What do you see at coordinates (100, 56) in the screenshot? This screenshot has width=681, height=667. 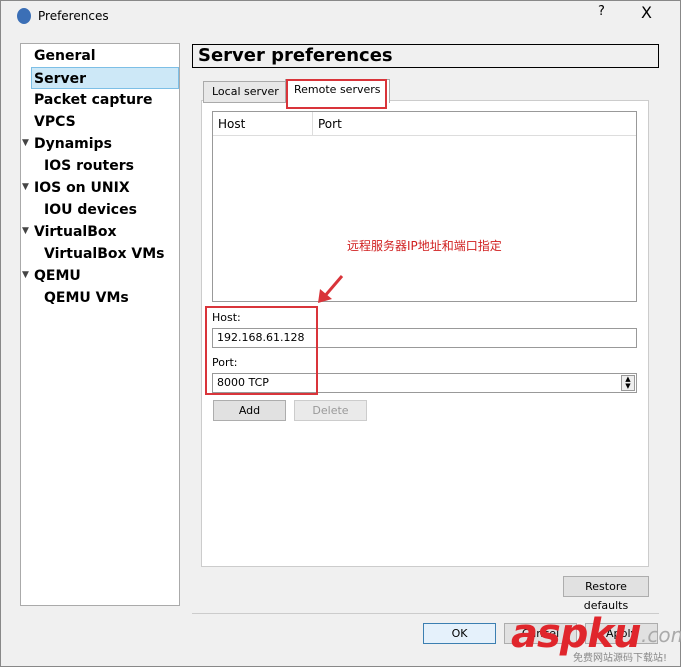 I see `sidebar-item-general: General` at bounding box center [100, 56].